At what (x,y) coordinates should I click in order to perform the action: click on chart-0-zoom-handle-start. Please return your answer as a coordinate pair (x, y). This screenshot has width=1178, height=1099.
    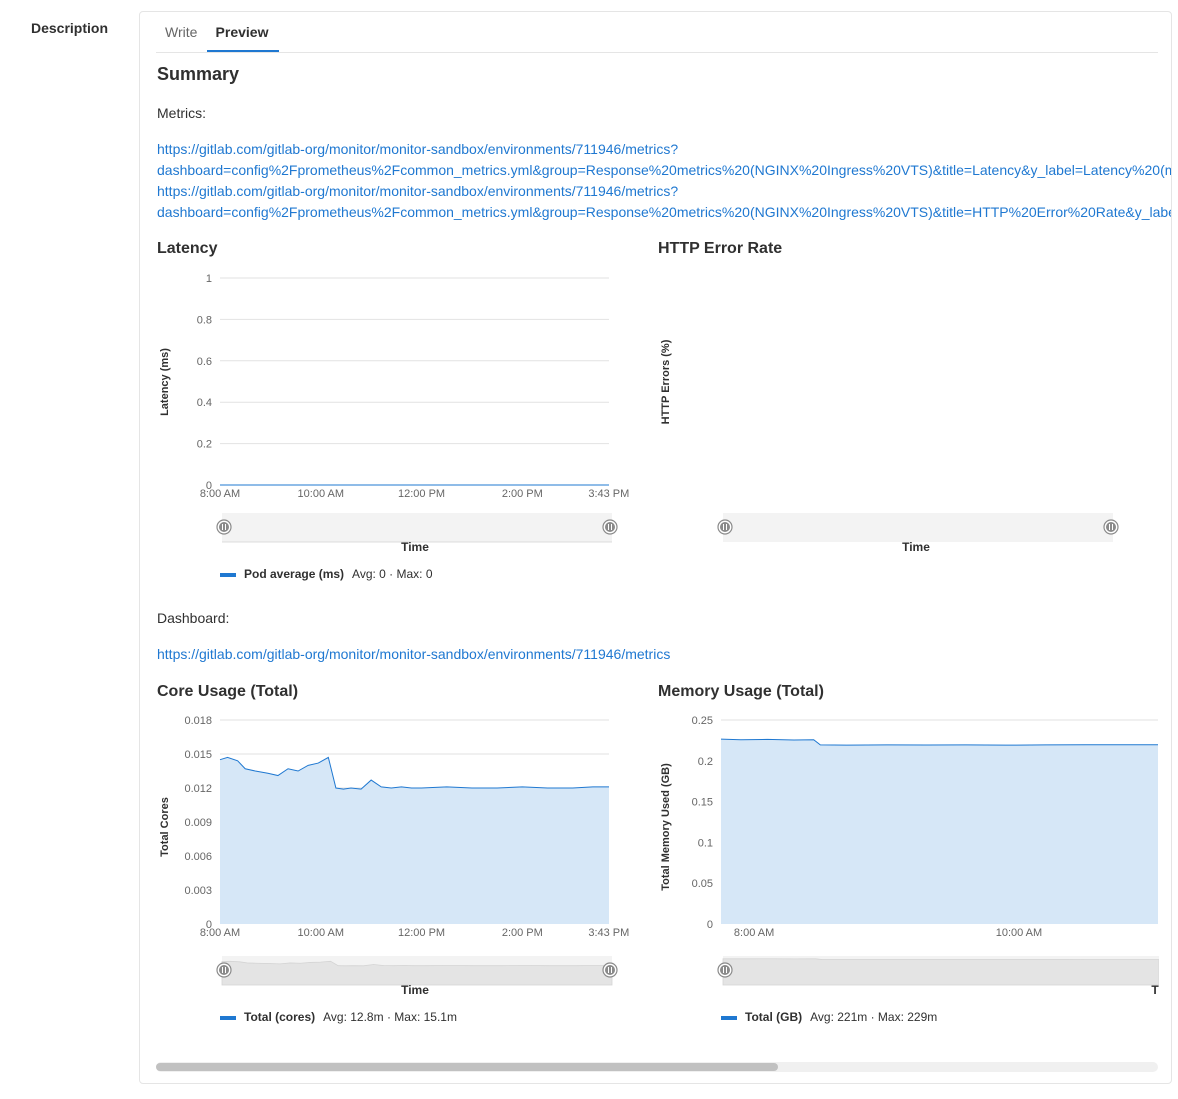
    Looking at the image, I should click on (224, 527).